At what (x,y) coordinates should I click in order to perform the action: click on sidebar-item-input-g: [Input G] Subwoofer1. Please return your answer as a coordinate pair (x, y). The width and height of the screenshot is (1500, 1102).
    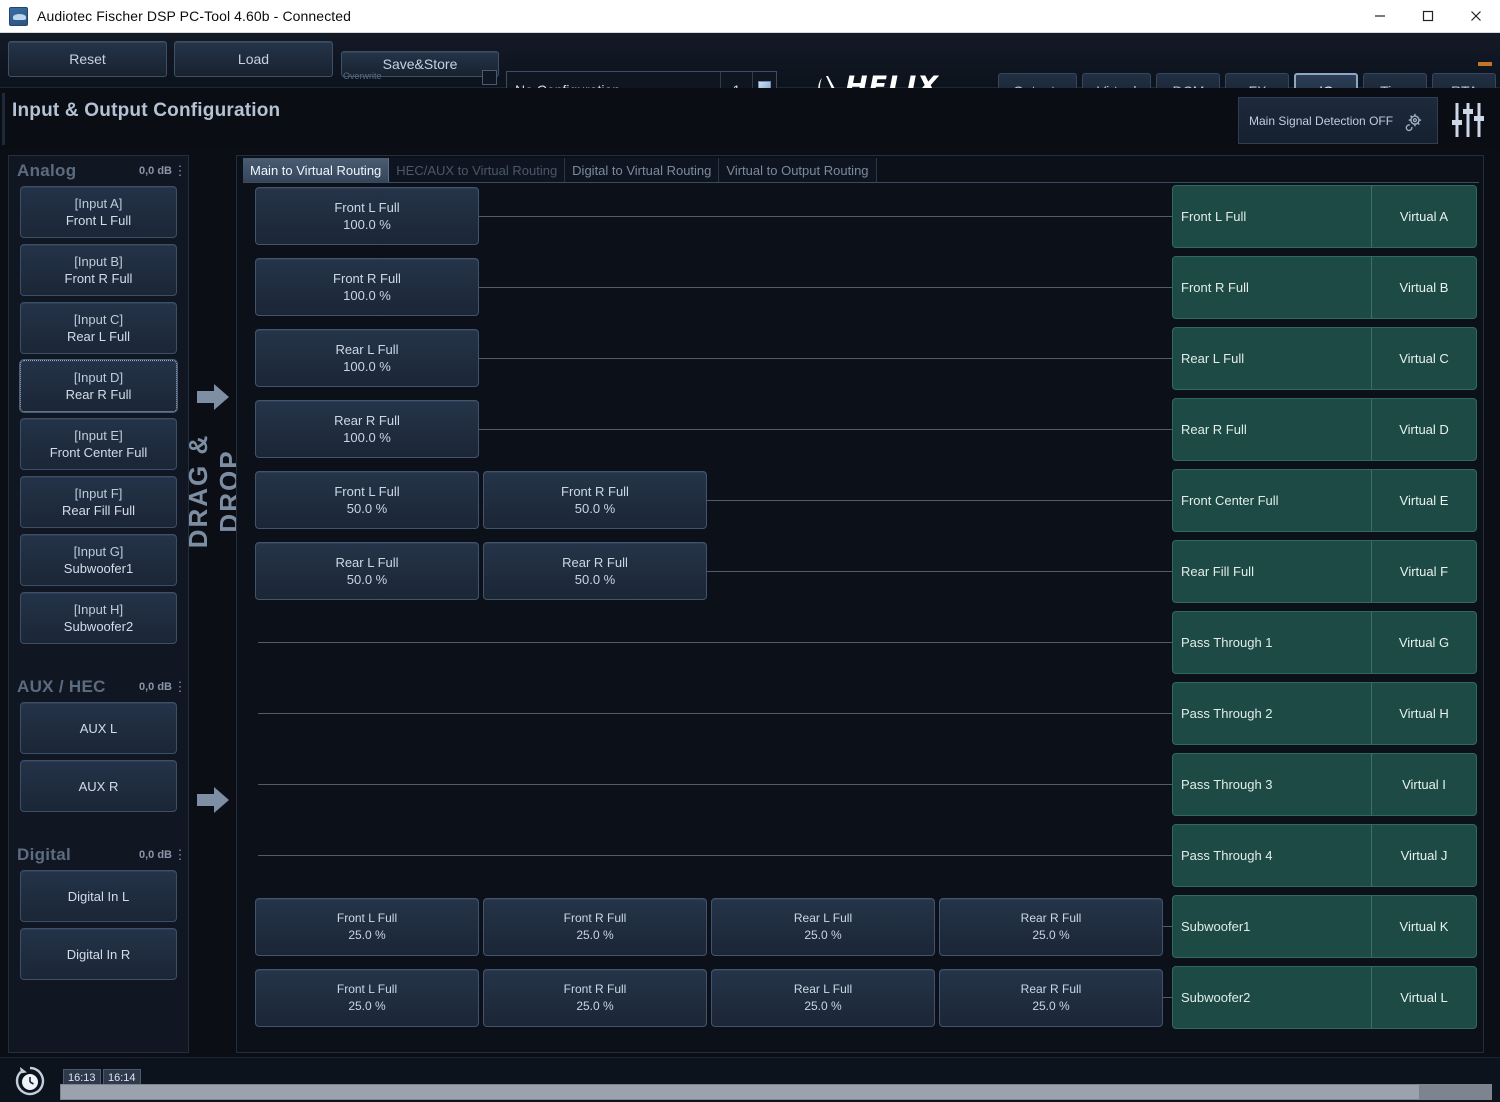
    Looking at the image, I should click on (98, 560).